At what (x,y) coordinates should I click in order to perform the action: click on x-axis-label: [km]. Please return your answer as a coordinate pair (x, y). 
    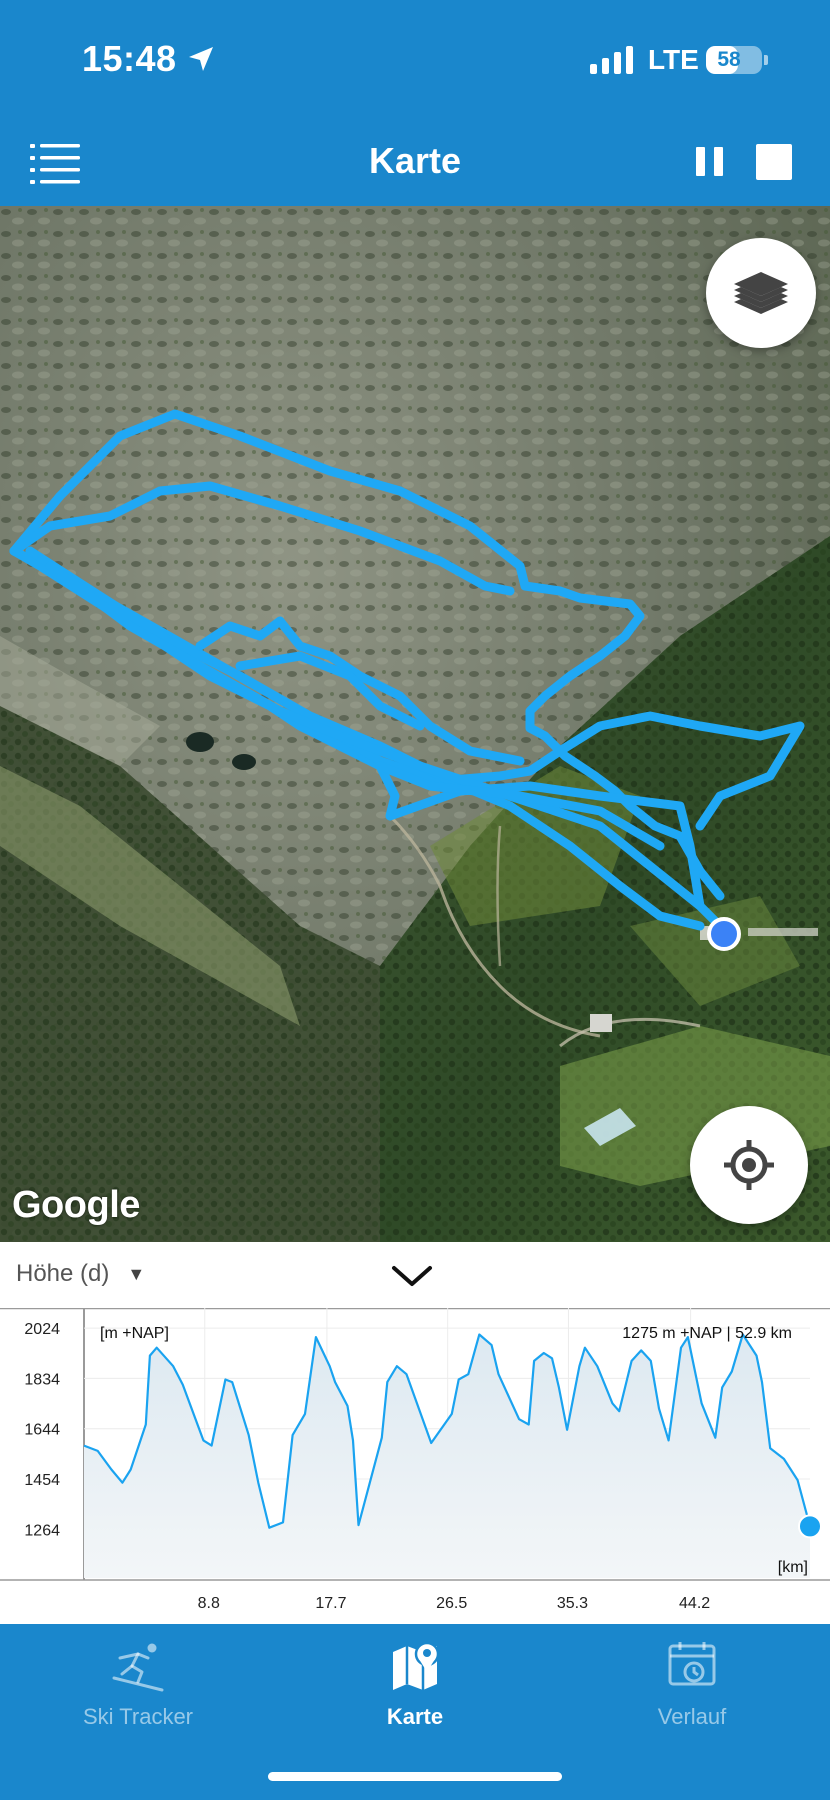
    Looking at the image, I should click on (793, 1567).